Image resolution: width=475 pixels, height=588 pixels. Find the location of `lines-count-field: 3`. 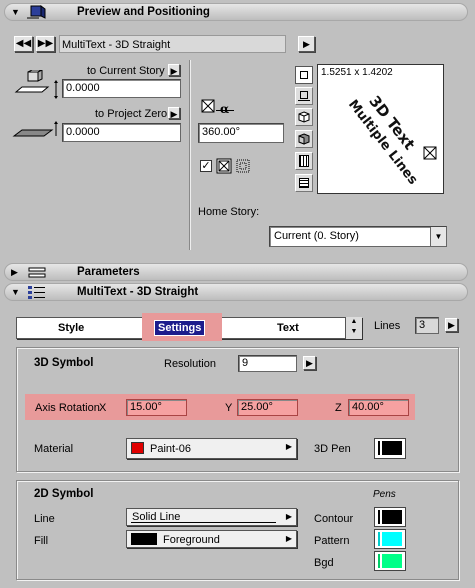

lines-count-field: 3 is located at coordinates (427, 325).